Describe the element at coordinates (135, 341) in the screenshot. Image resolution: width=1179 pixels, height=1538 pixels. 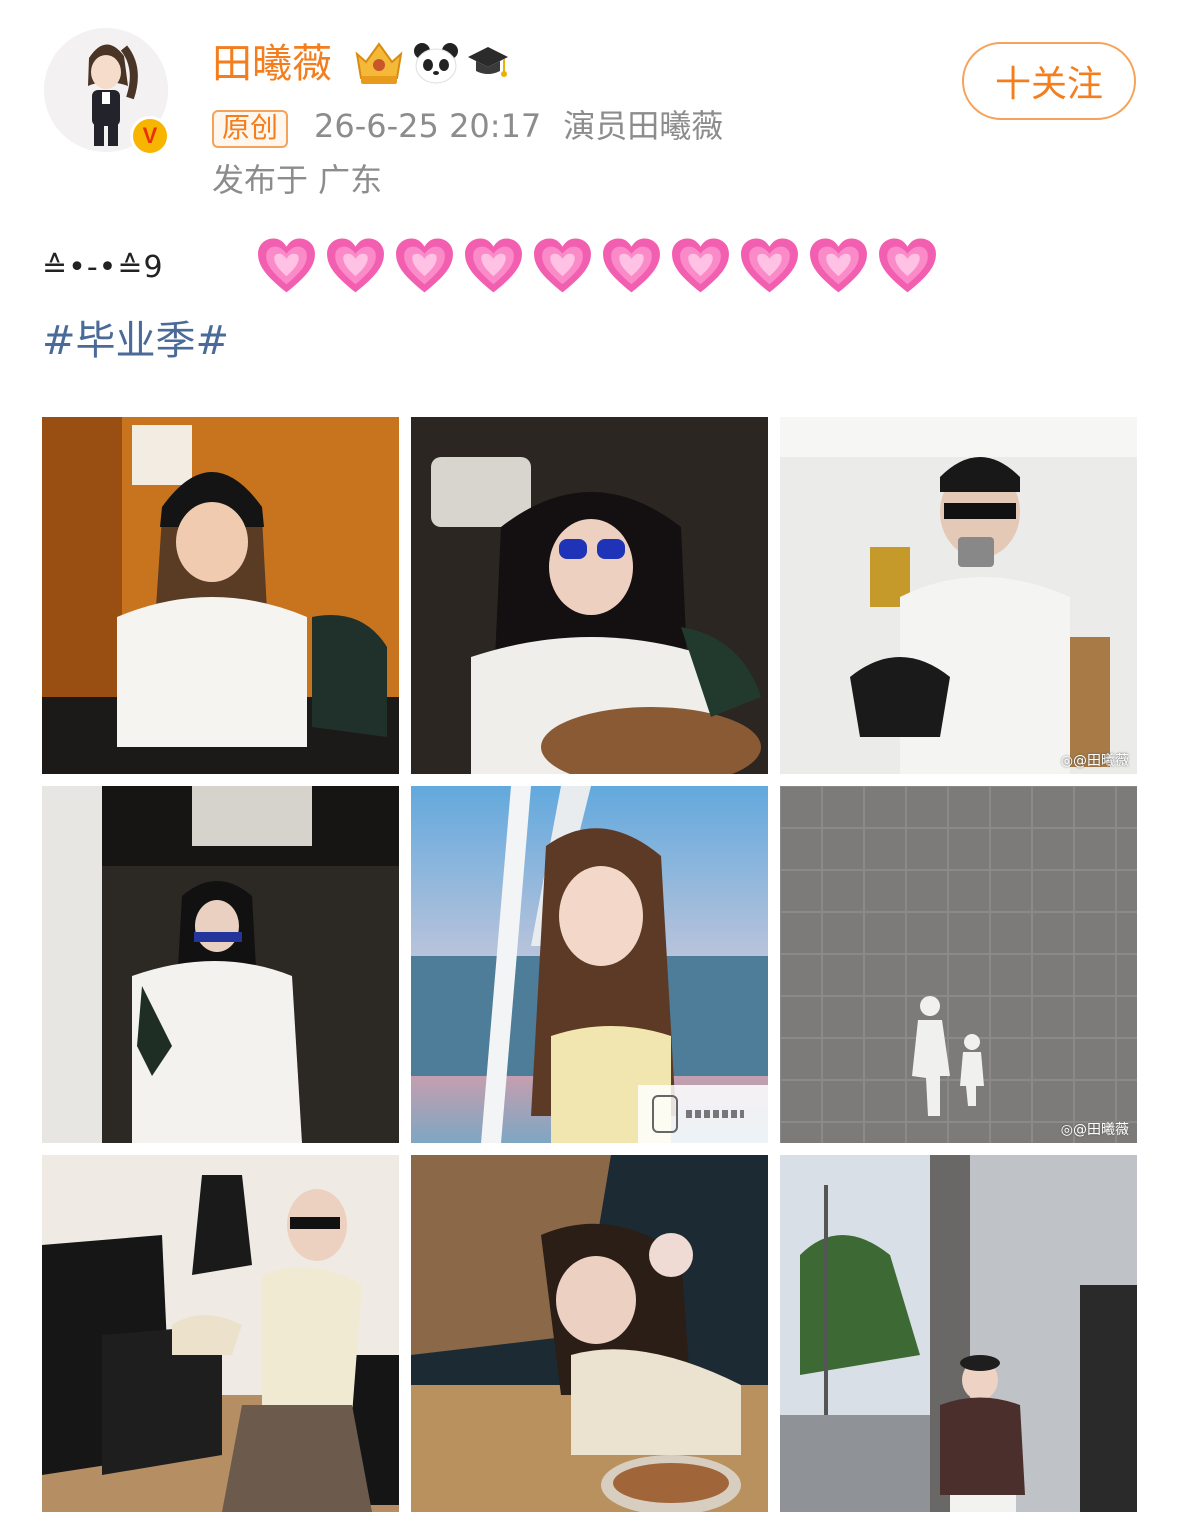
I see `hashtag-link: #毕业季#` at that location.